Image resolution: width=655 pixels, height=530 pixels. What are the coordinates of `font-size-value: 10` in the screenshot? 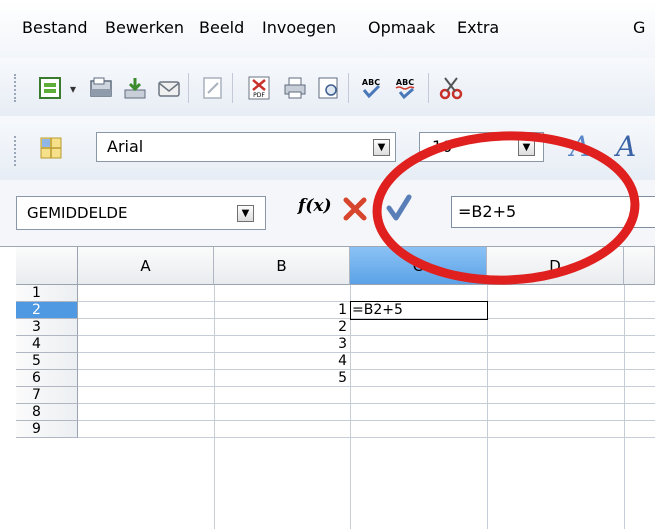 It's located at (442, 146).